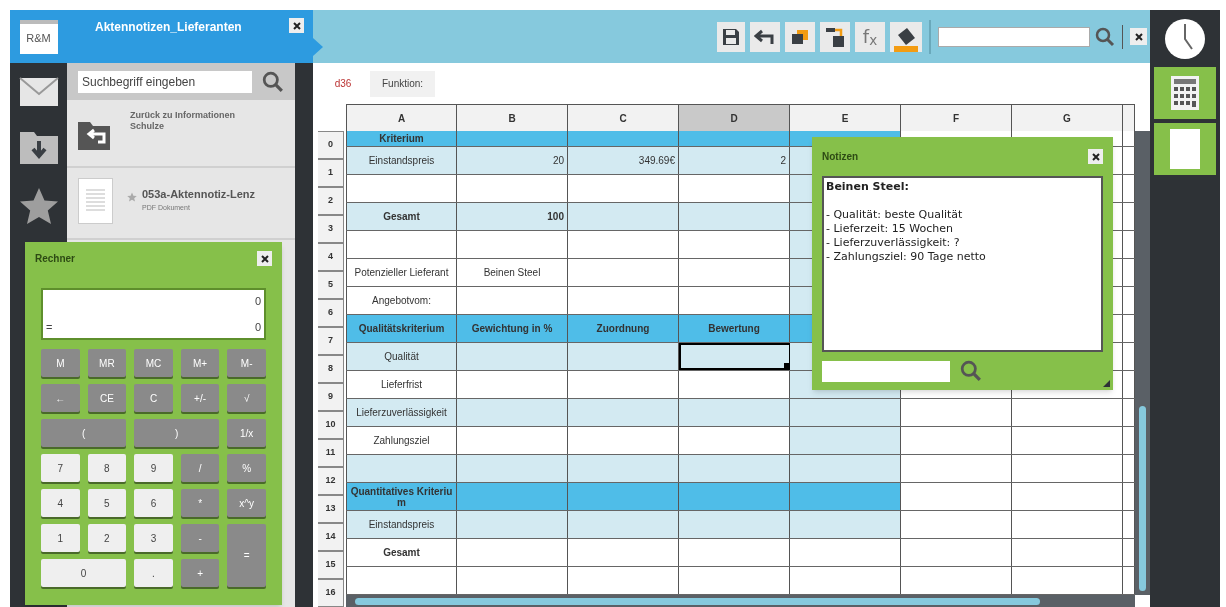 This screenshot has height=607, width=1226. Describe the element at coordinates (331, 285) in the screenshot. I see `row-header: 5` at that location.